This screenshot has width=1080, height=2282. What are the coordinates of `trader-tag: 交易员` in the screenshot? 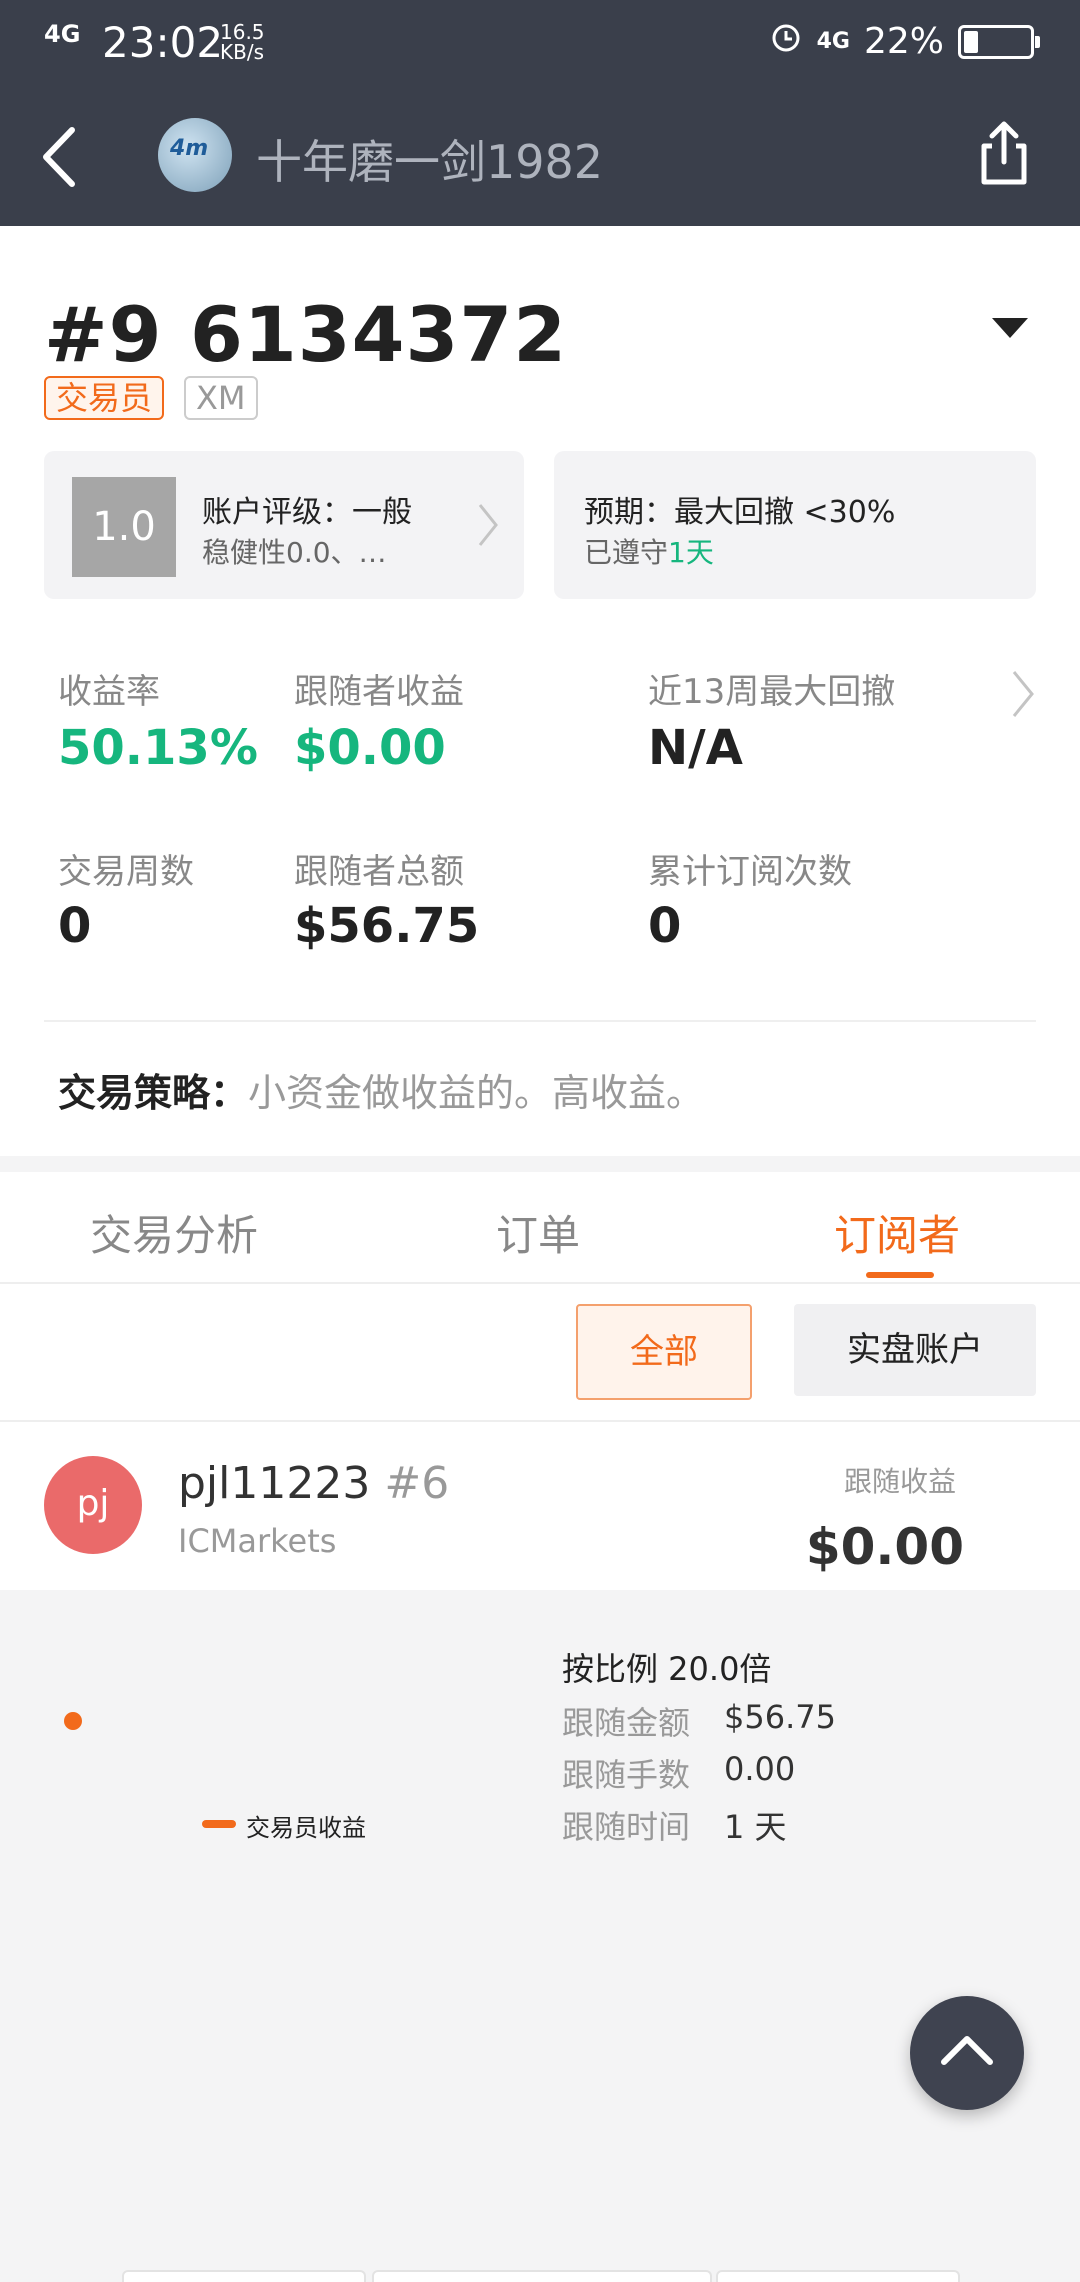 It's located at (104, 398).